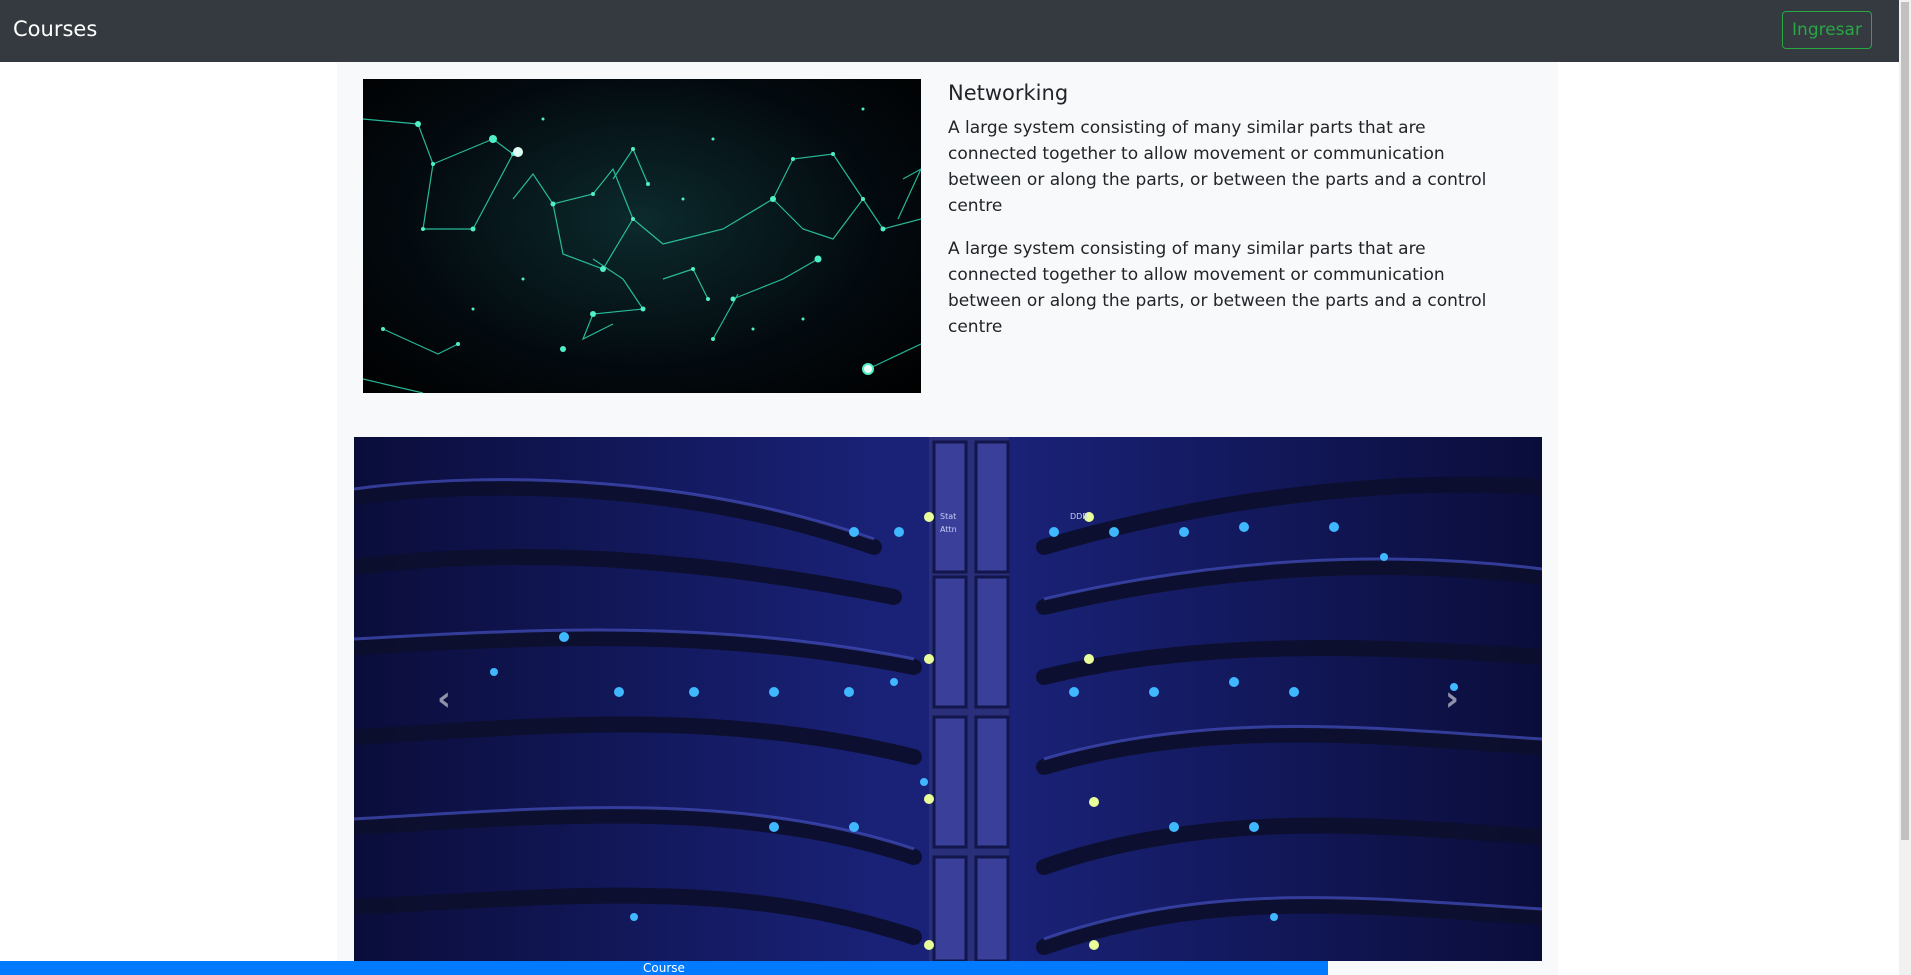  I want to click on chevron-left-icon: ‹, so click(443, 699).